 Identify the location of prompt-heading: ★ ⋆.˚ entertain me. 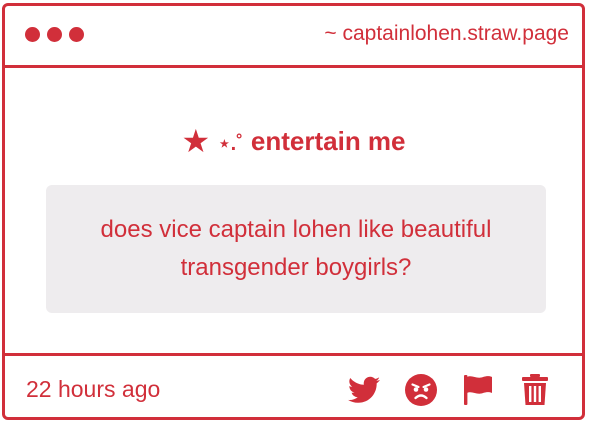
(293, 141).